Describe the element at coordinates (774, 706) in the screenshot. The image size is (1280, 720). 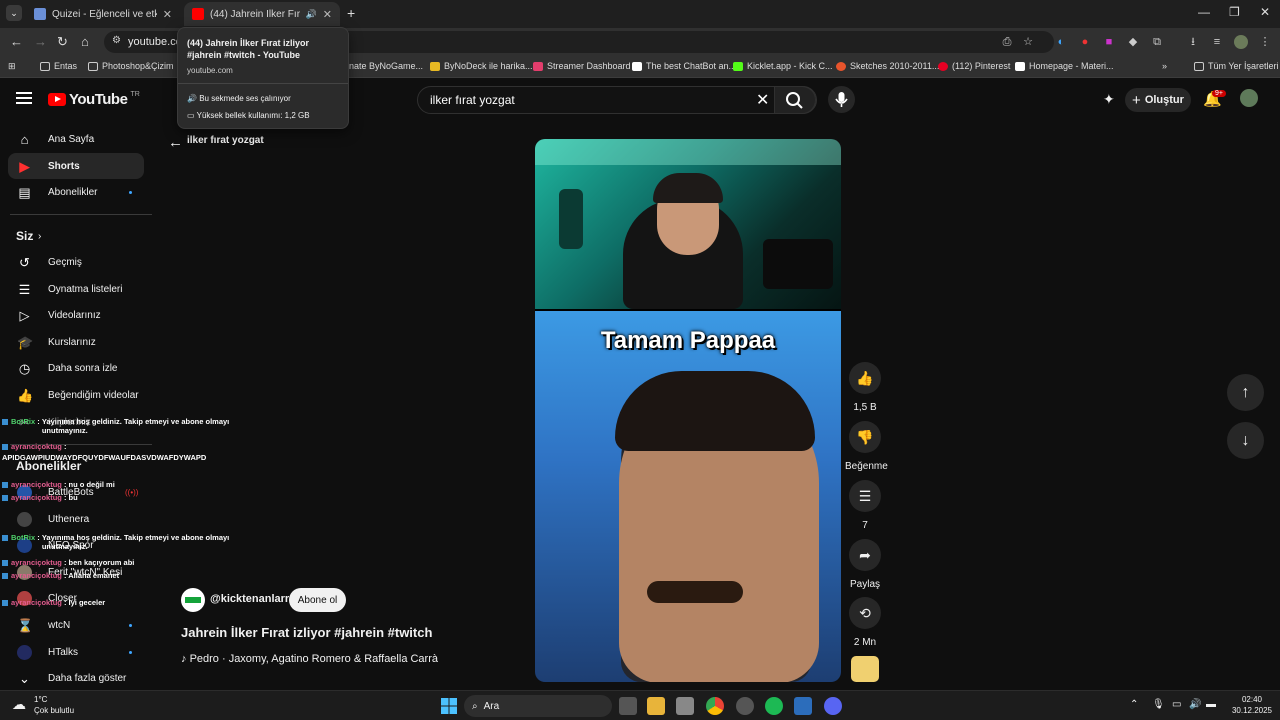
I see `spotify-icon` at that location.